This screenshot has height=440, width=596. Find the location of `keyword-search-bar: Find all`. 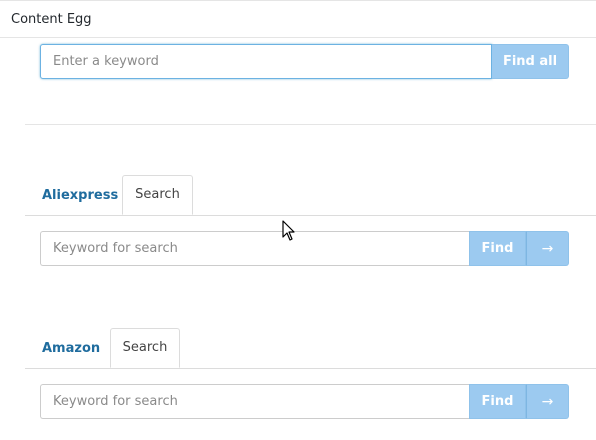

keyword-search-bar: Find all is located at coordinates (304, 61).